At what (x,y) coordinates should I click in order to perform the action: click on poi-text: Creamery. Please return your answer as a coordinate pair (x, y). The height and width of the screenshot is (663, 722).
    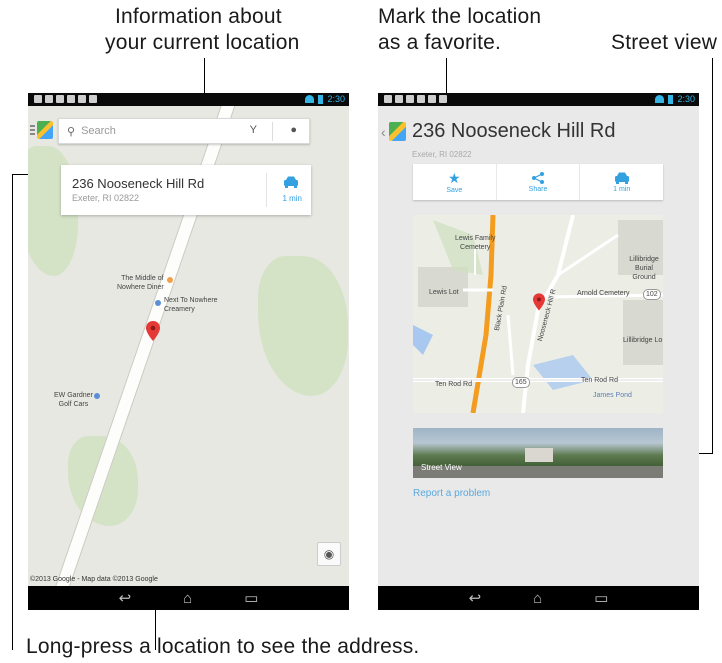
    Looking at the image, I should click on (179, 309).